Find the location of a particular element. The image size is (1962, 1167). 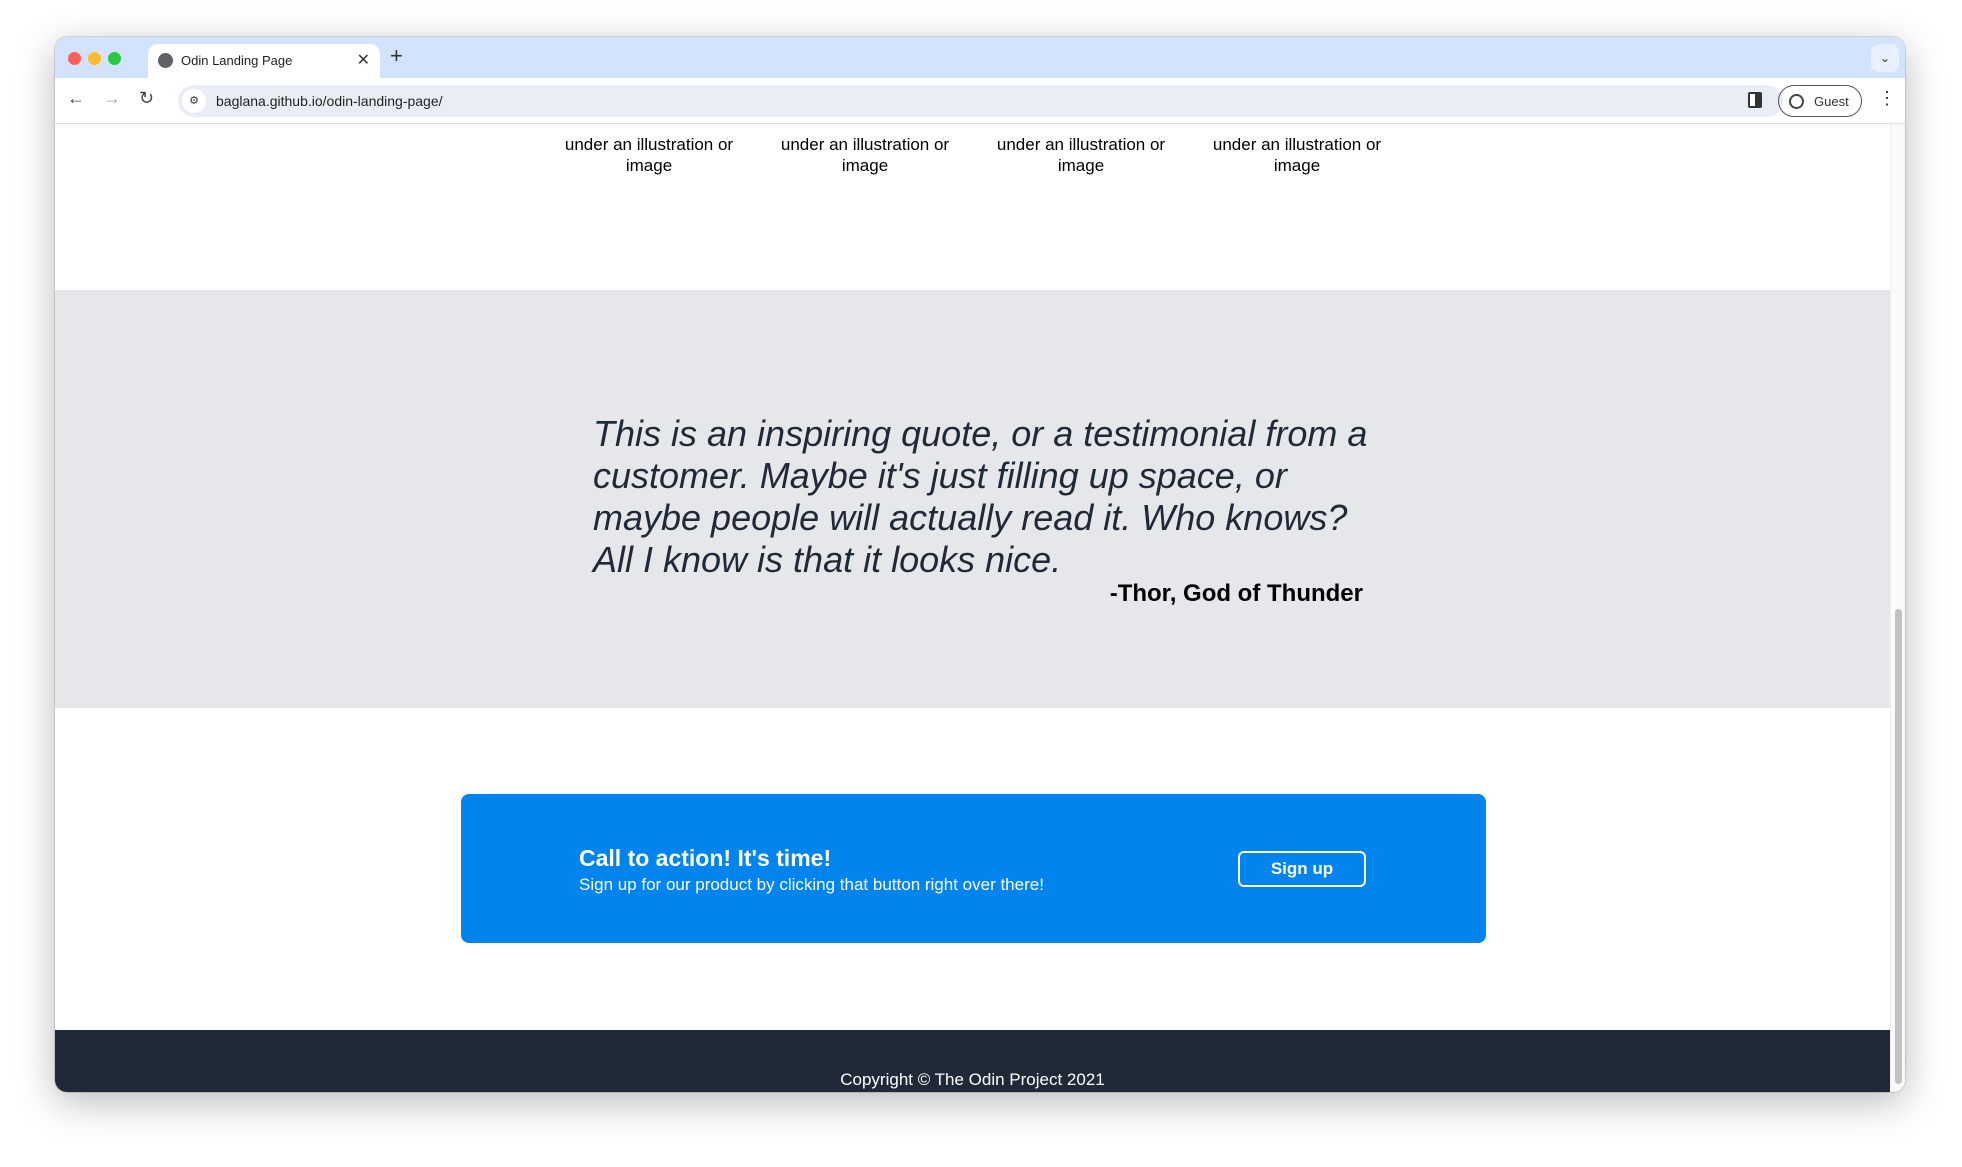

maximize-window-button is located at coordinates (114, 58).